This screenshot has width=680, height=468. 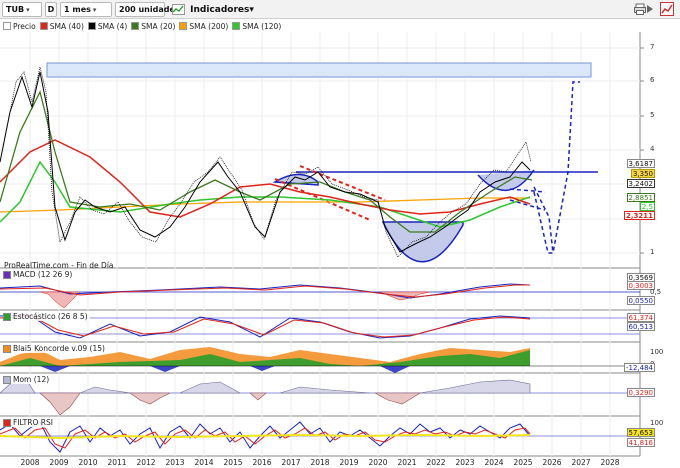 What do you see at coordinates (652, 47) in the screenshot?
I see `price-axis-label: 7` at bounding box center [652, 47].